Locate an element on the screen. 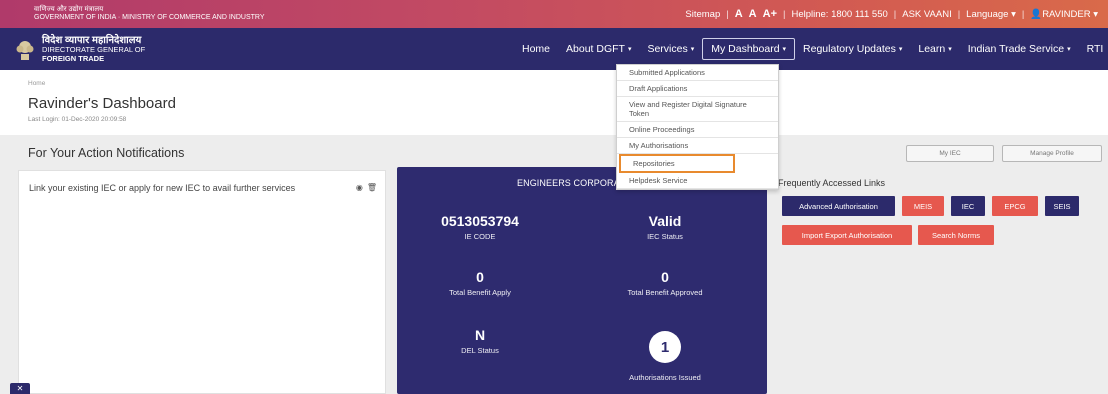  ask-vaani-link: ASK VAANI is located at coordinates (926, 14).